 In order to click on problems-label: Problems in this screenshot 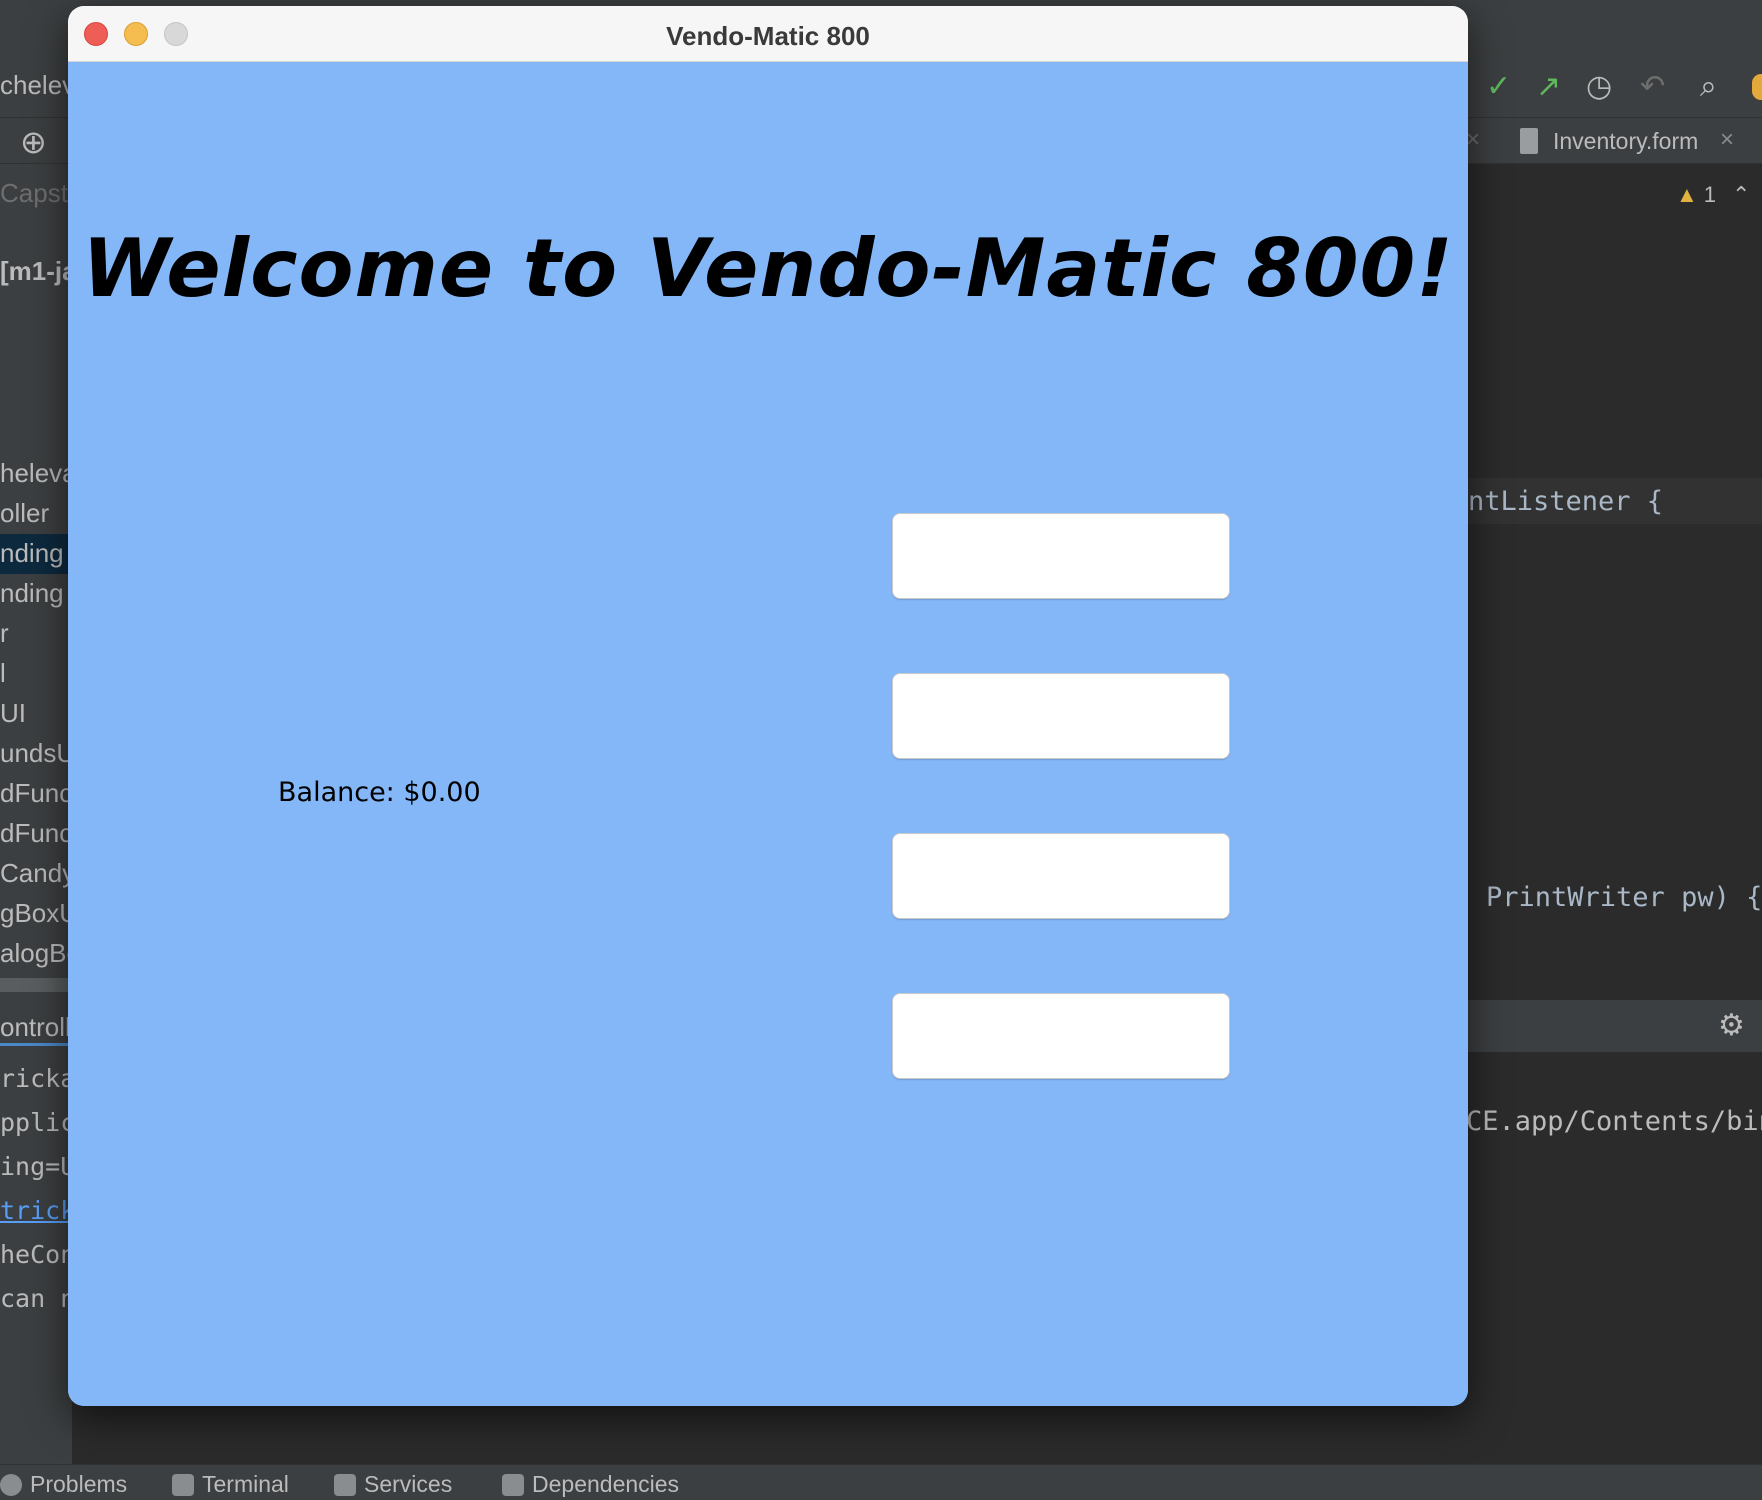, I will do `click(79, 1484)`.